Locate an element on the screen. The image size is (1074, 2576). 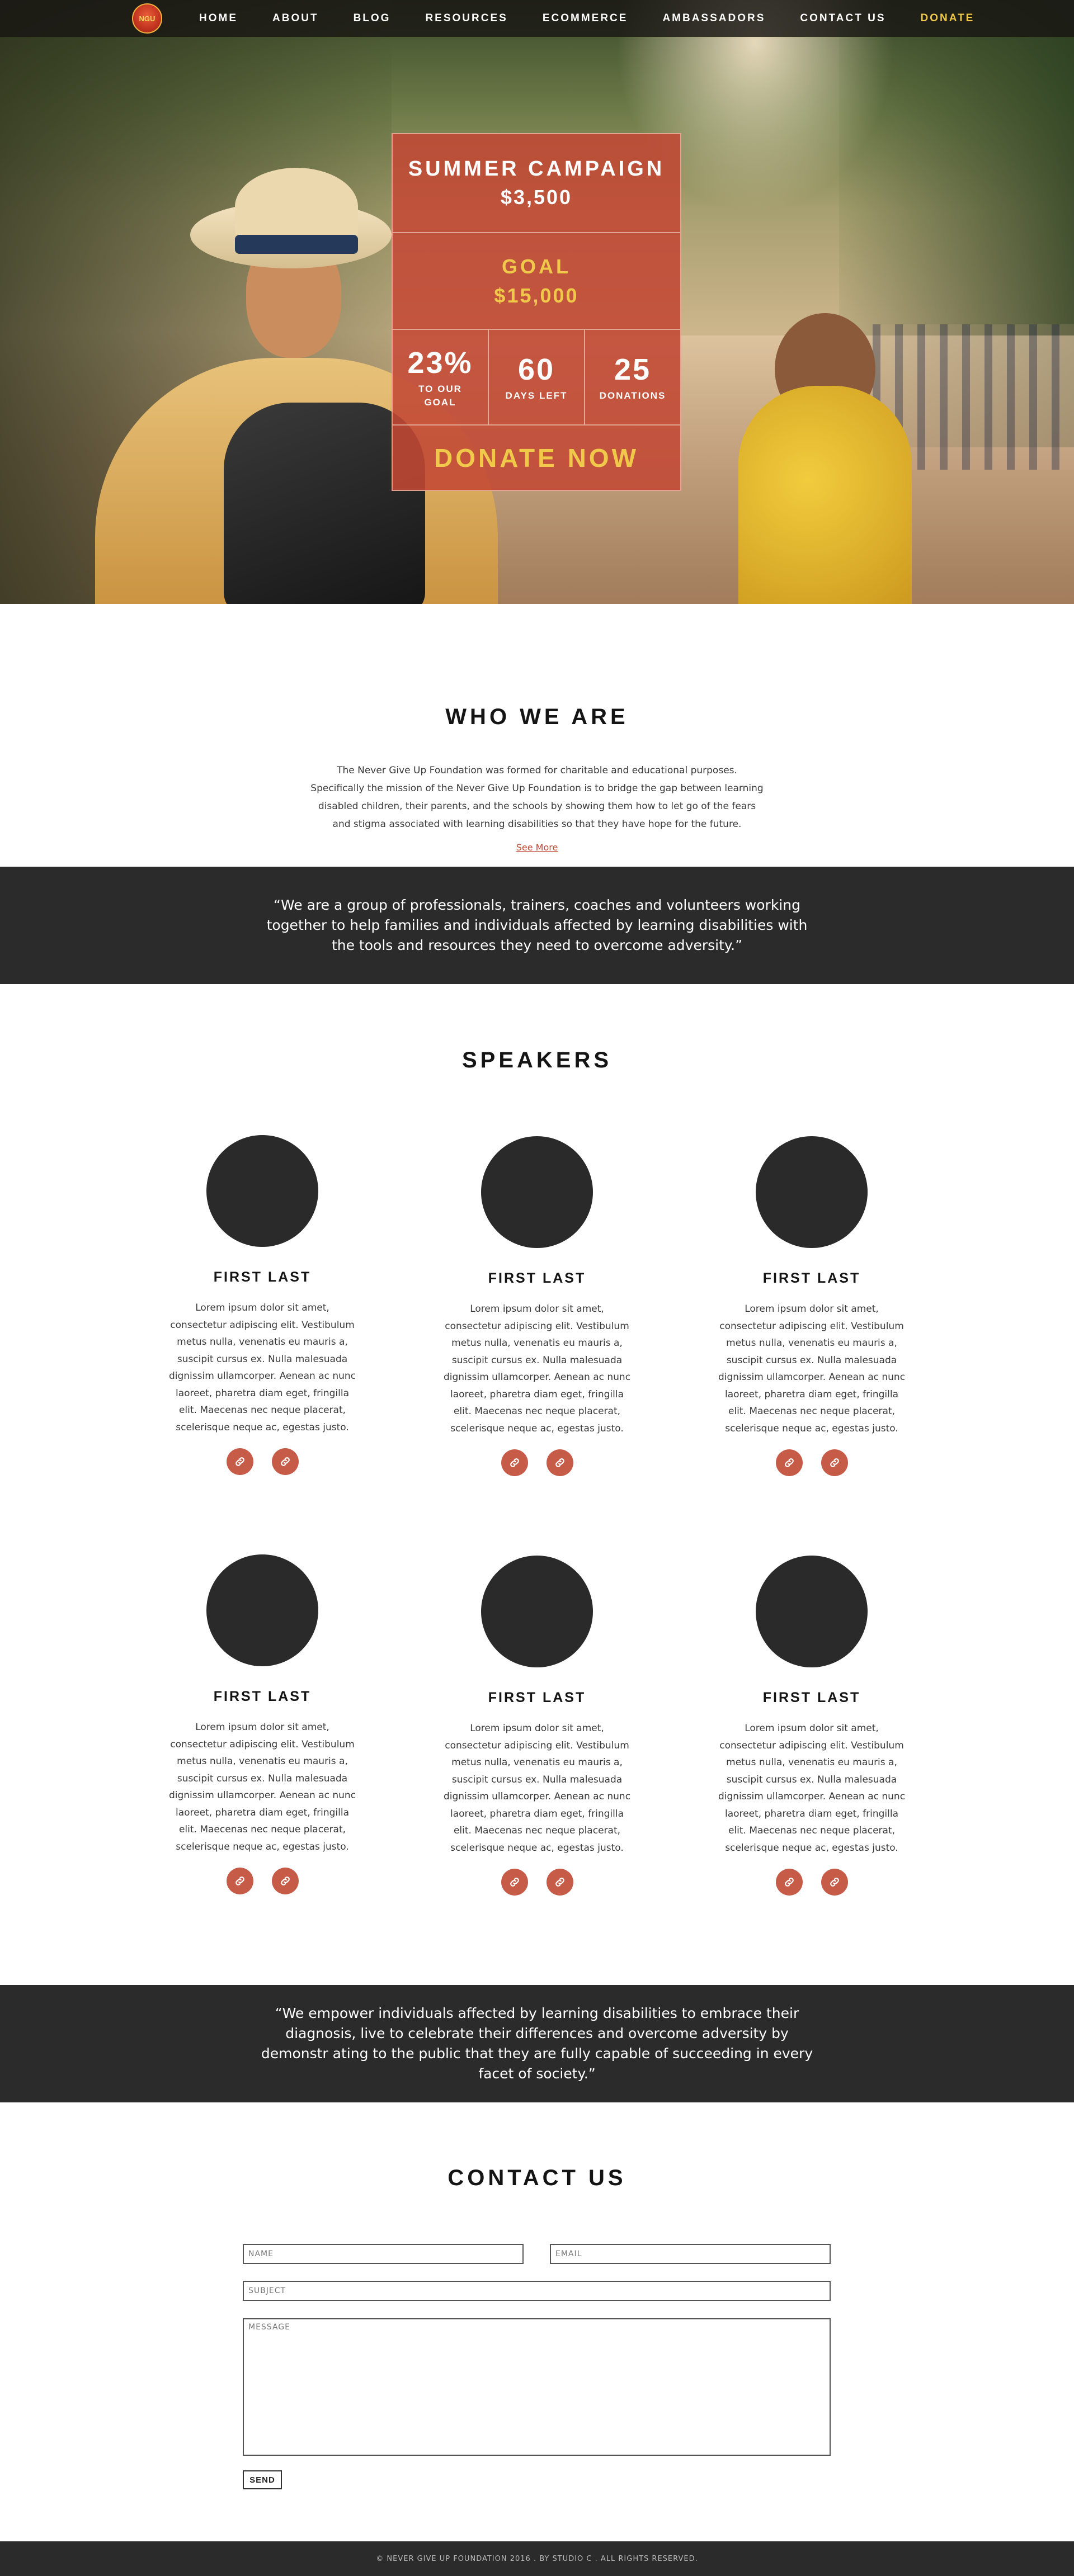
nav-item-home: HOME is located at coordinates (218, 18).